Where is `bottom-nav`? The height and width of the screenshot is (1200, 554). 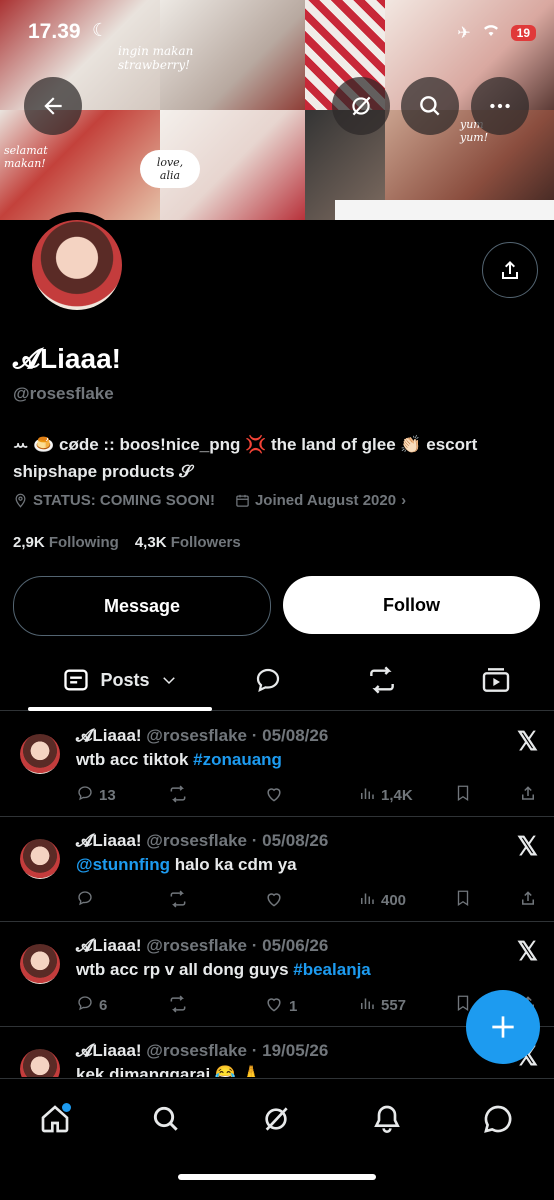
bottom-nav is located at coordinates (277, 1139).